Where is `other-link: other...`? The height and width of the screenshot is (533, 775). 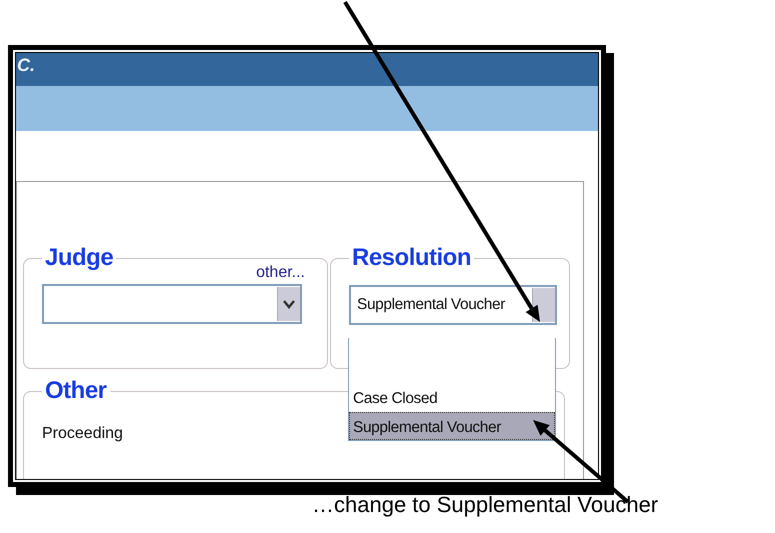
other-link: other... is located at coordinates (280, 273).